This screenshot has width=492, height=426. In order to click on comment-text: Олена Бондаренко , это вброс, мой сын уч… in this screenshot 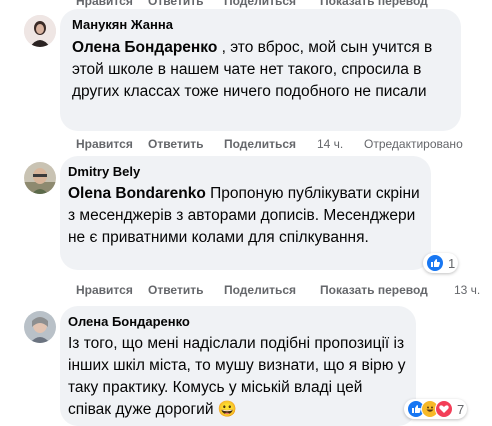, I will do `click(264, 70)`.